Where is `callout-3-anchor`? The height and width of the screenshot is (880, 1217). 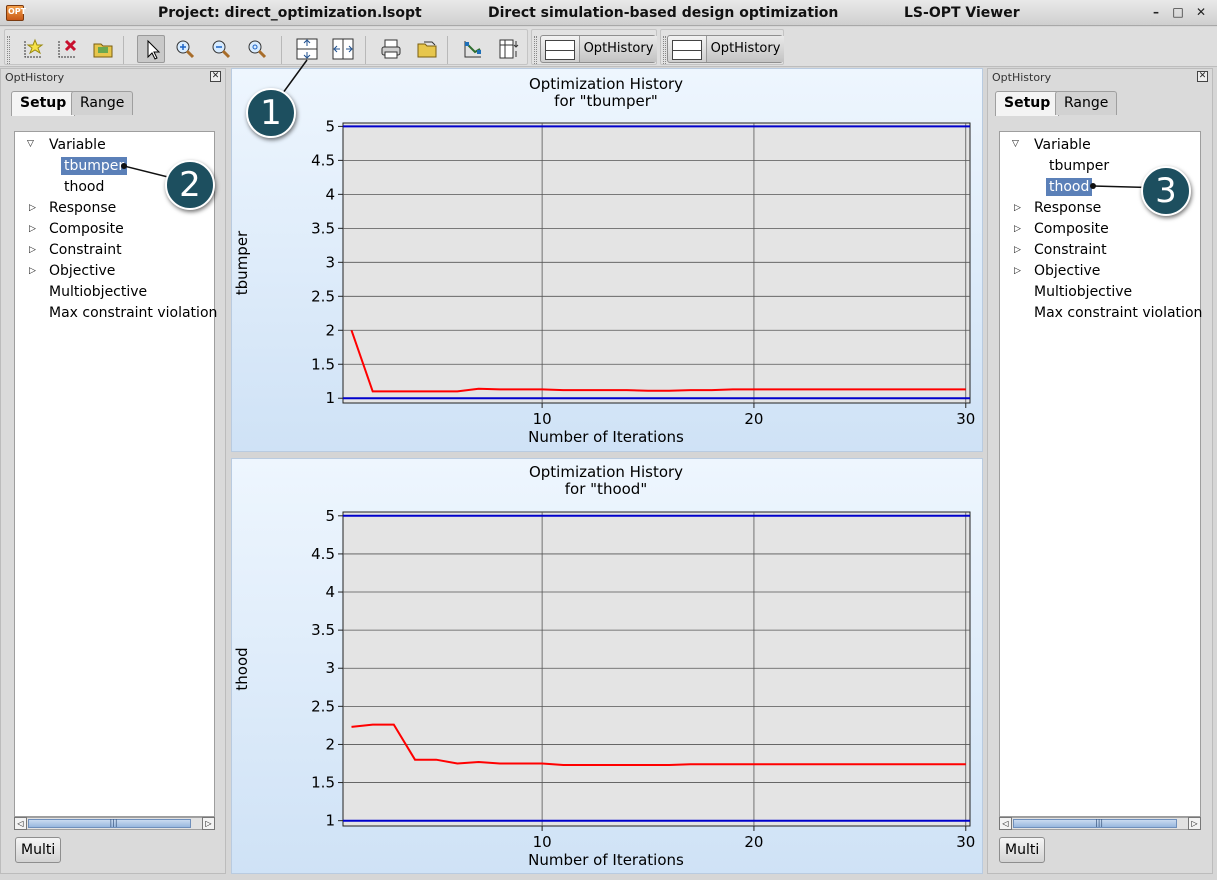
callout-3-anchor is located at coordinates (1093, 186).